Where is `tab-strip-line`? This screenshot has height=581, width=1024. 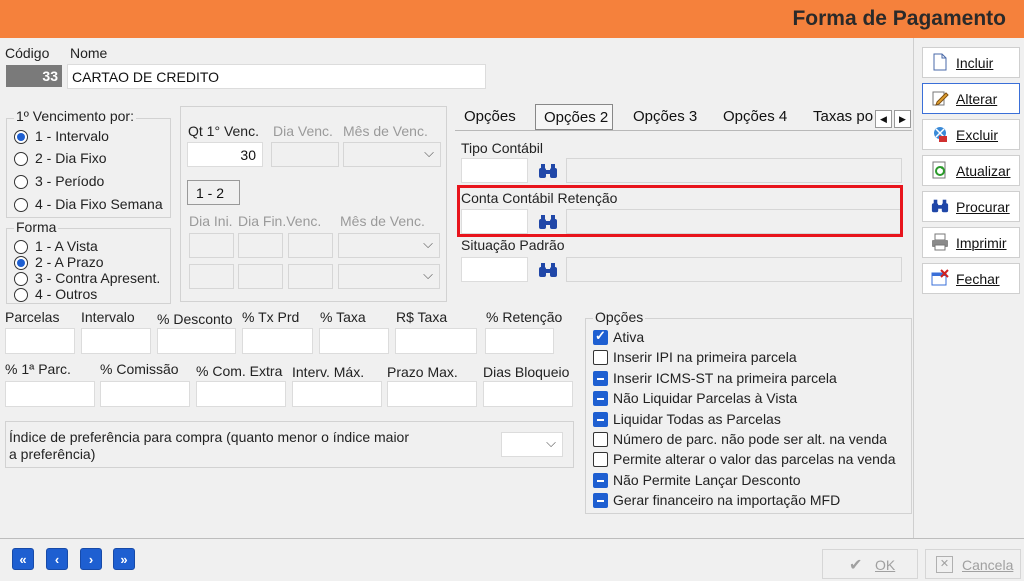 tab-strip-line is located at coordinates (683, 130).